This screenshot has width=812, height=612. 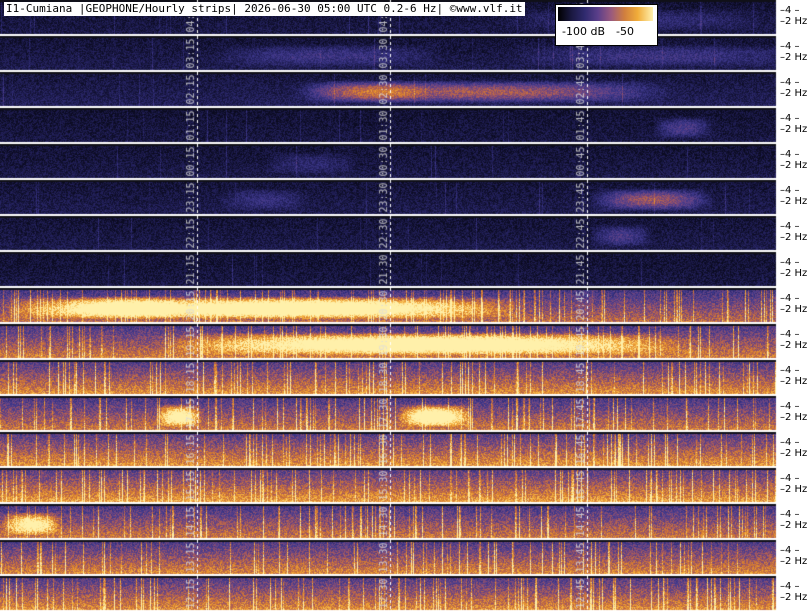 I want to click on hourly-strip: 03:15 03:30 03:45, so click(x=388, y=54).